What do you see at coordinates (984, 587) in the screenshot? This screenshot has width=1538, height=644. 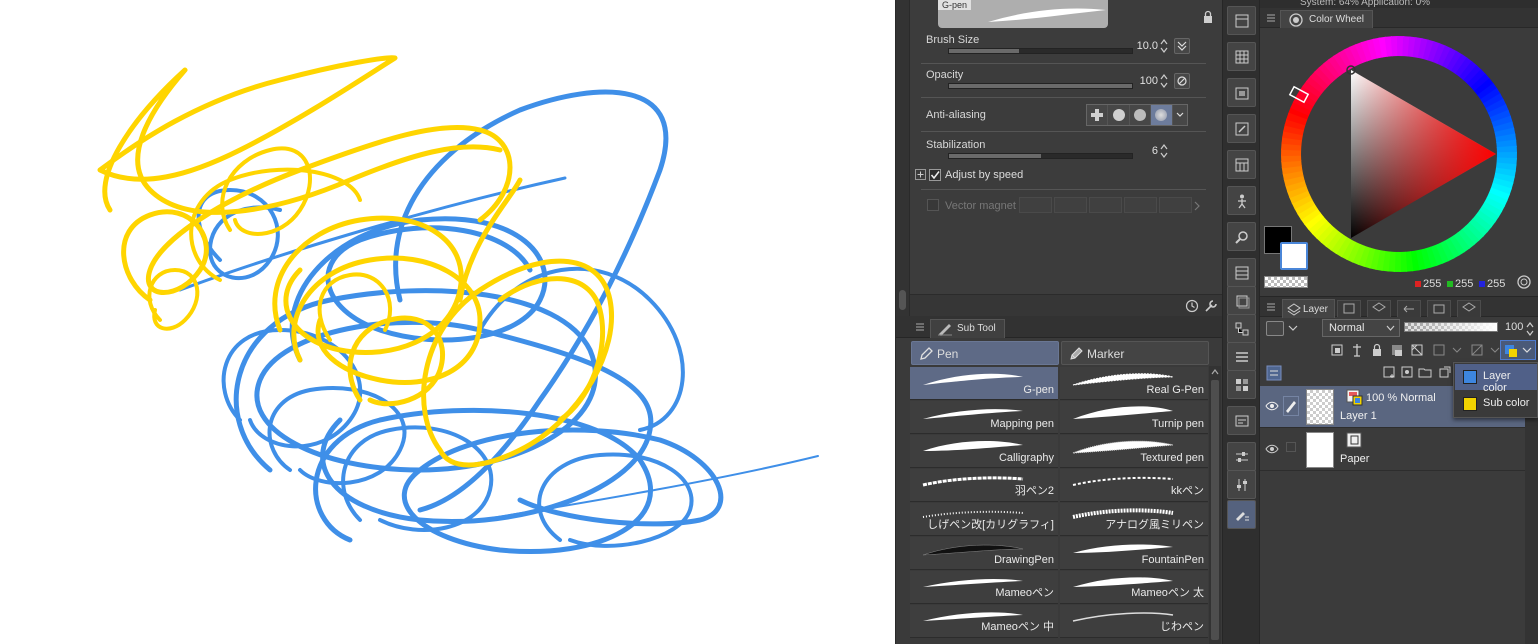 I see `brush-item-mameo-pen: Mameoペン` at bounding box center [984, 587].